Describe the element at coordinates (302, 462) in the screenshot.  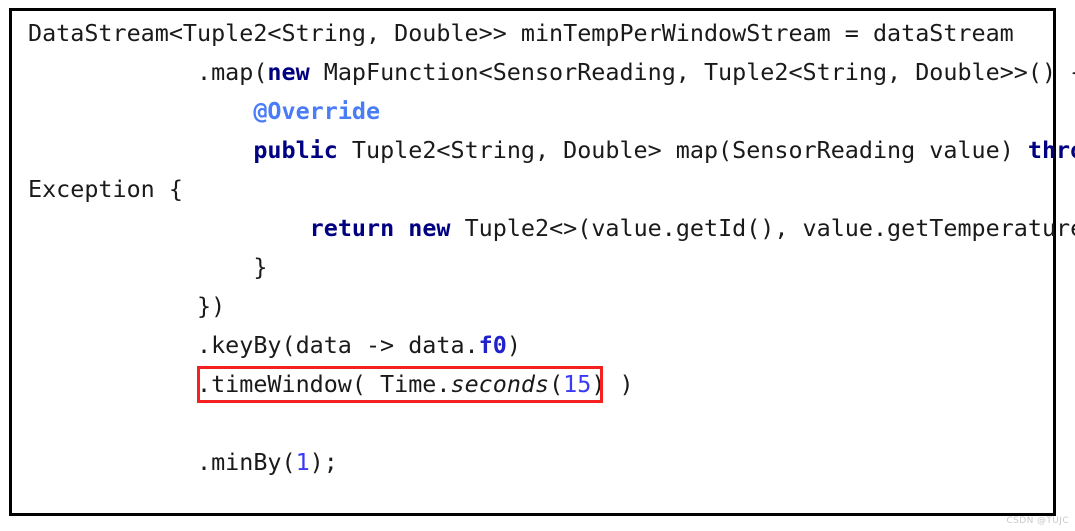
I see `code-token-number: 1` at that location.